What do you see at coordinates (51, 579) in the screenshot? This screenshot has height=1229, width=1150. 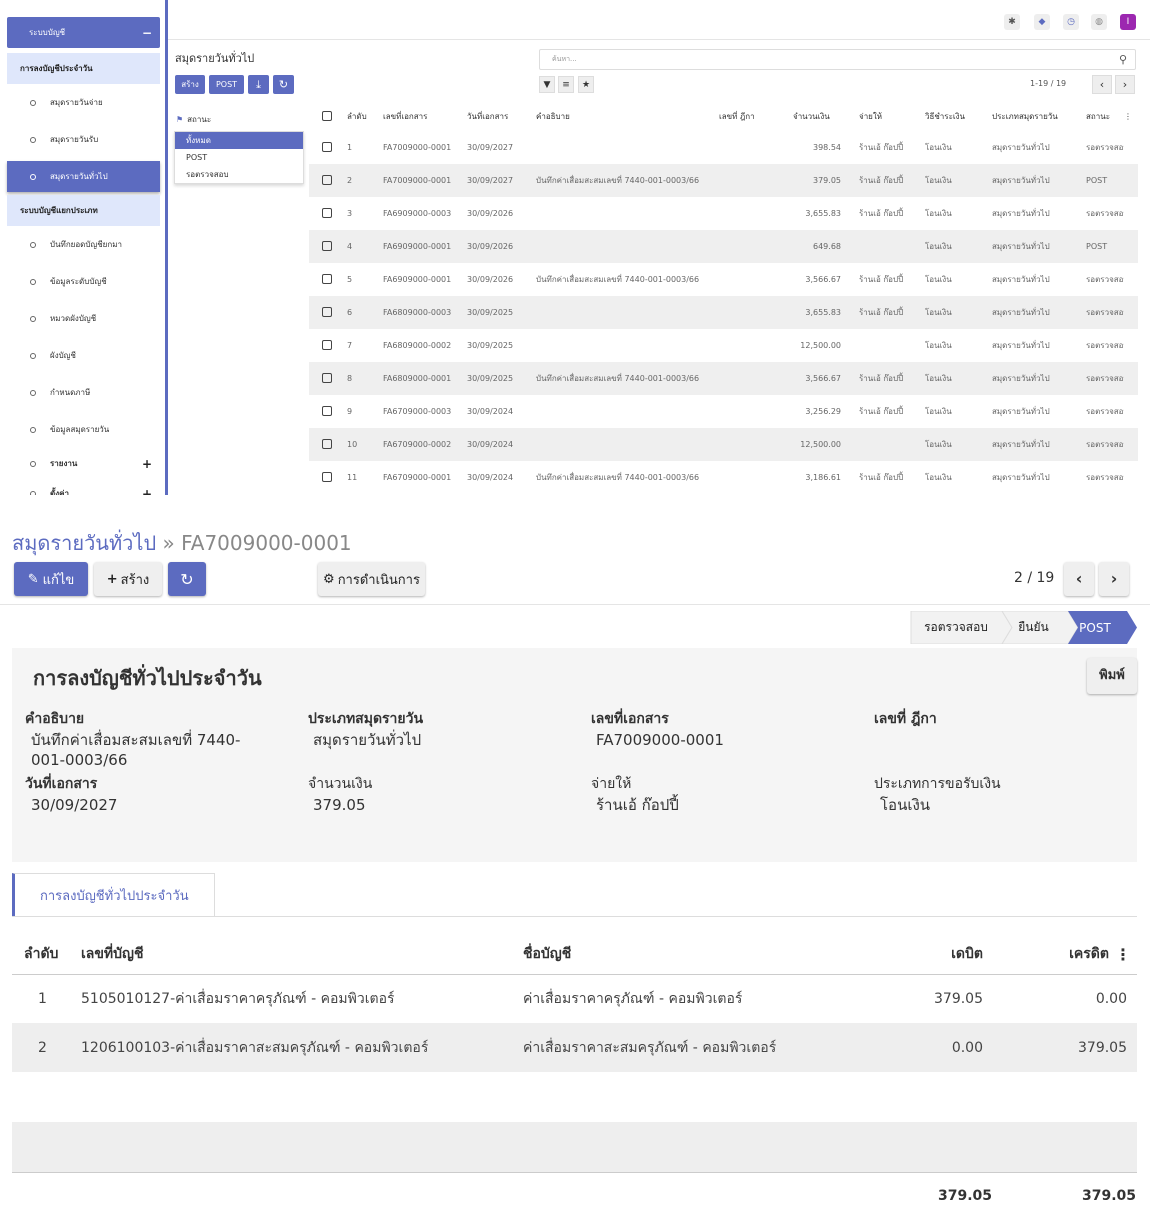 I see `edit-button: ✎ แก้ไข` at bounding box center [51, 579].